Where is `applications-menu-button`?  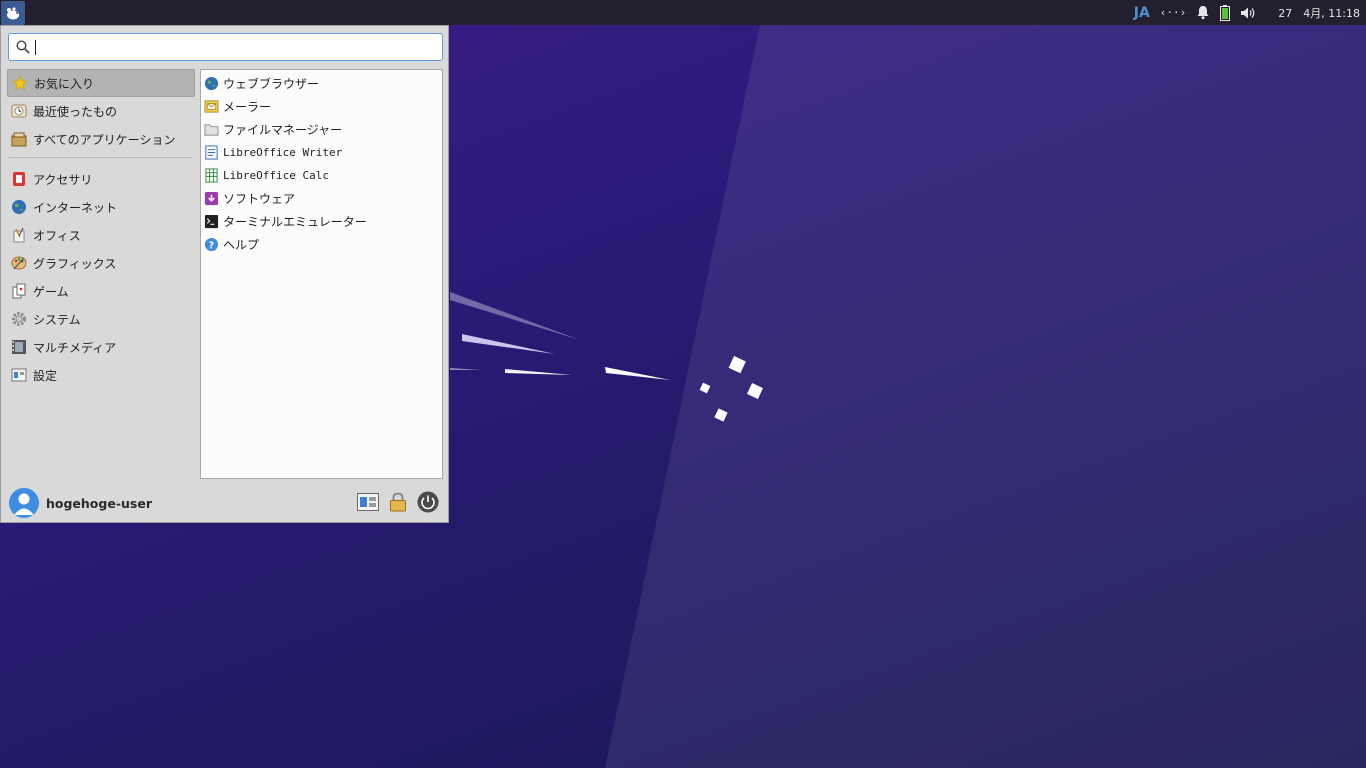 applications-menu-button is located at coordinates (13, 12).